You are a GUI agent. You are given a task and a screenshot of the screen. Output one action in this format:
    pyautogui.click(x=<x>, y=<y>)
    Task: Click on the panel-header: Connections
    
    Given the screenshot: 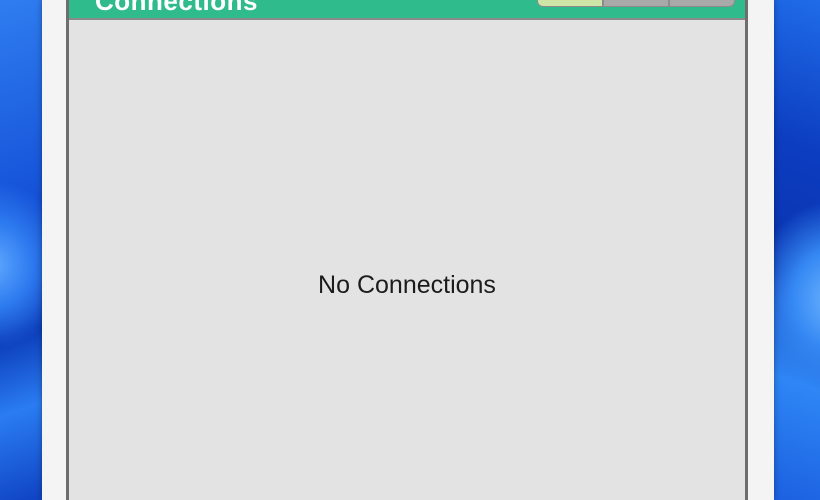 What is the action you would take?
    pyautogui.click(x=407, y=10)
    